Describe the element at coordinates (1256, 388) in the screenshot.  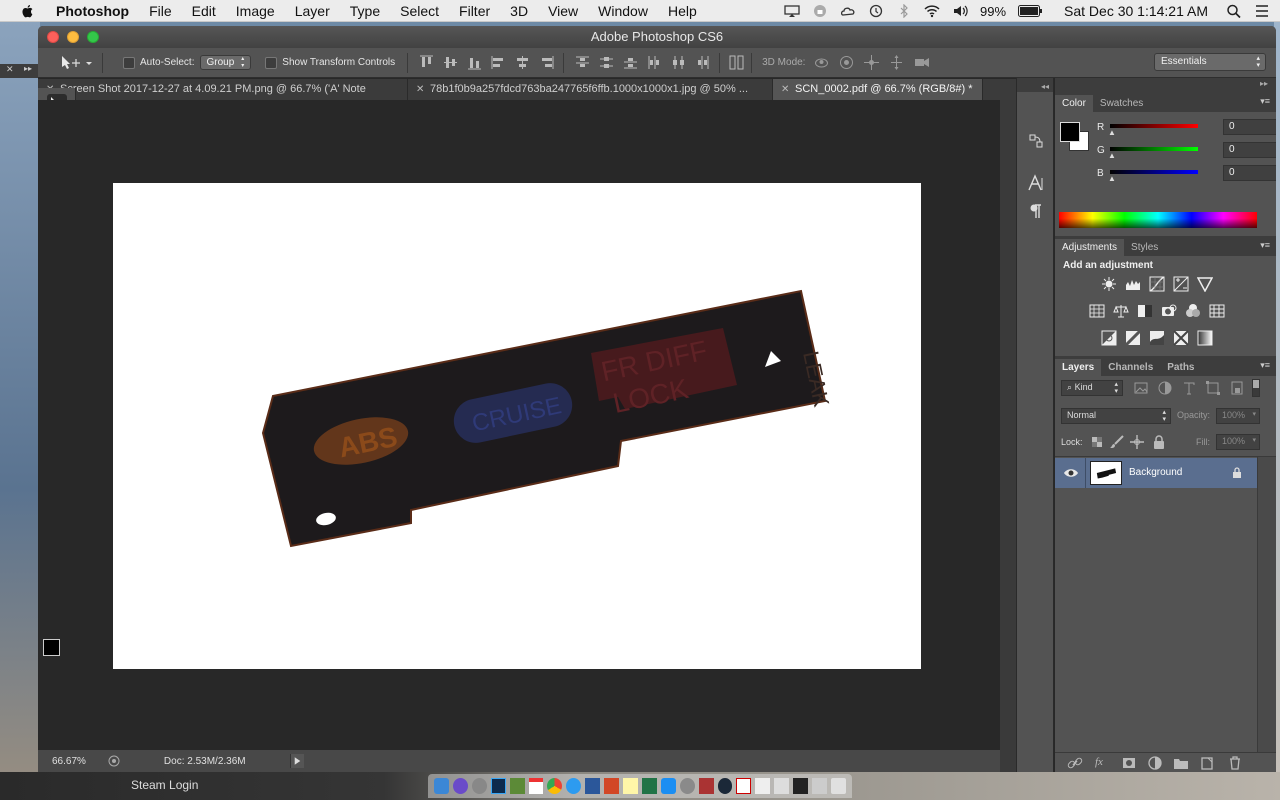
I see `filter-toggle-switch` at that location.